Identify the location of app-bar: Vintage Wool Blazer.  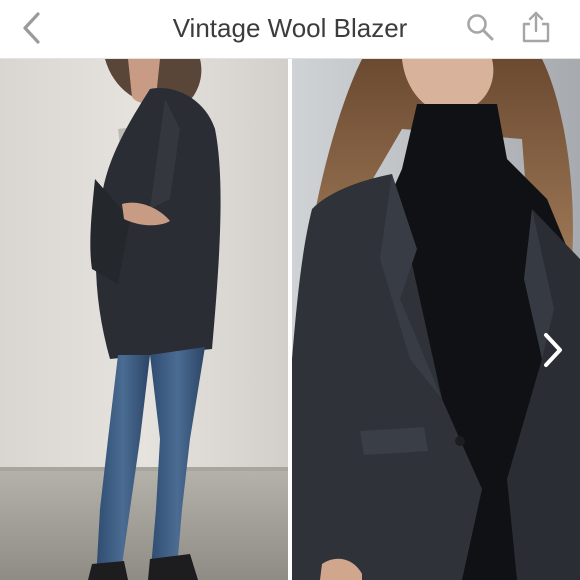
(290, 29).